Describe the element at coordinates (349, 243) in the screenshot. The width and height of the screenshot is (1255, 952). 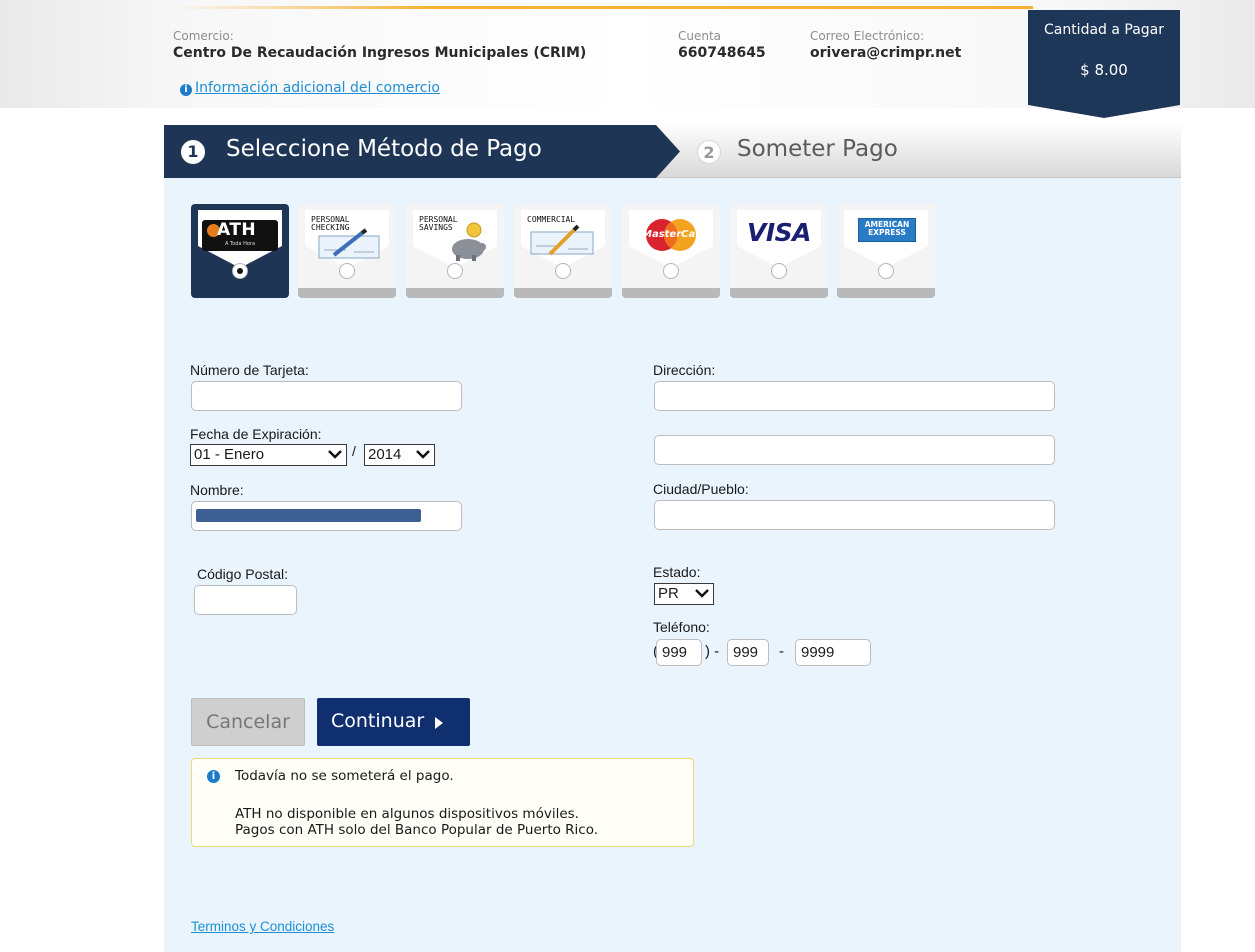
I see `check-icon` at that location.